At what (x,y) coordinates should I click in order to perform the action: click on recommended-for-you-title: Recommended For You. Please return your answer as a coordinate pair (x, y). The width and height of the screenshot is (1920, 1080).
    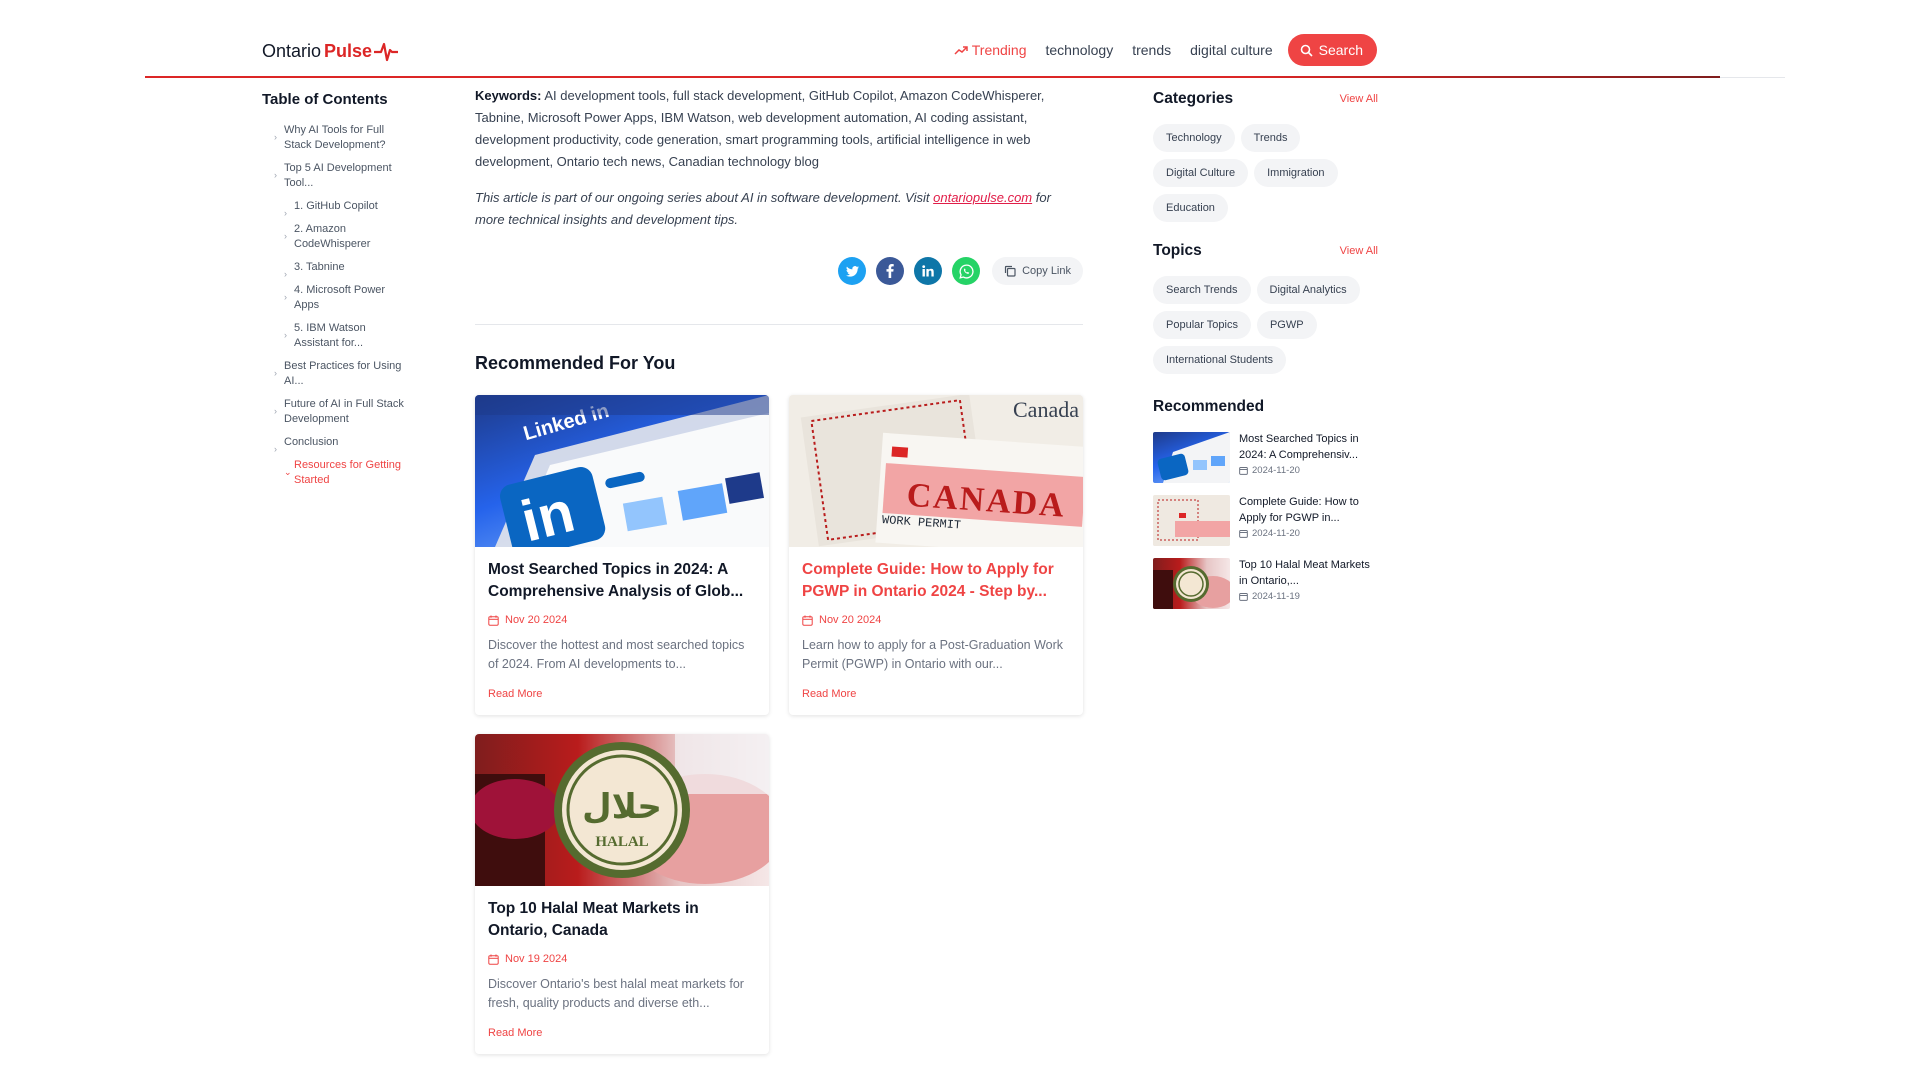
    Looking at the image, I should click on (575, 363).